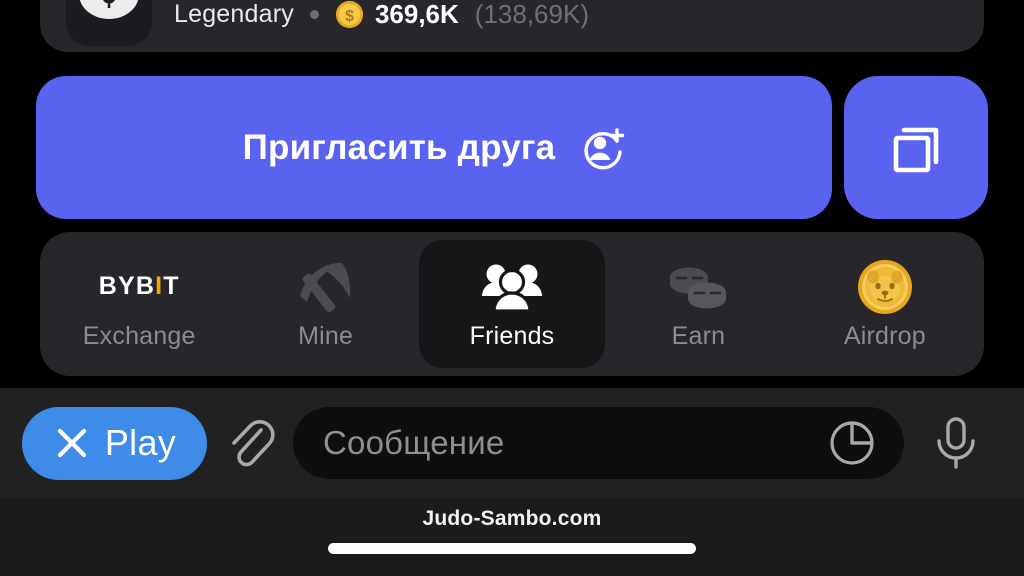 This screenshot has width=1024, height=576. I want to click on bybit-brand-accent: I, so click(159, 286).